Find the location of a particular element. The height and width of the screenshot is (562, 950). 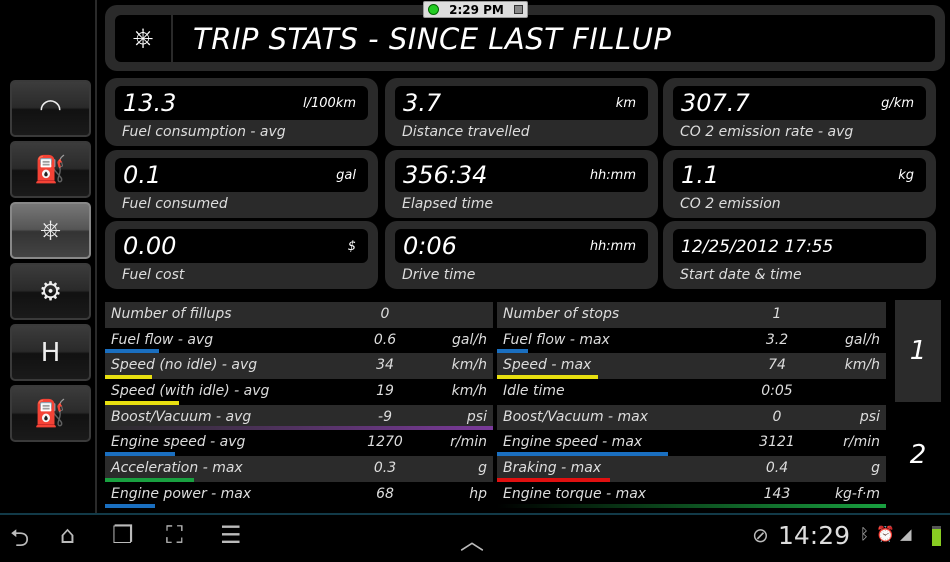

row-label: Acceleration - max is located at coordinates (177, 468).